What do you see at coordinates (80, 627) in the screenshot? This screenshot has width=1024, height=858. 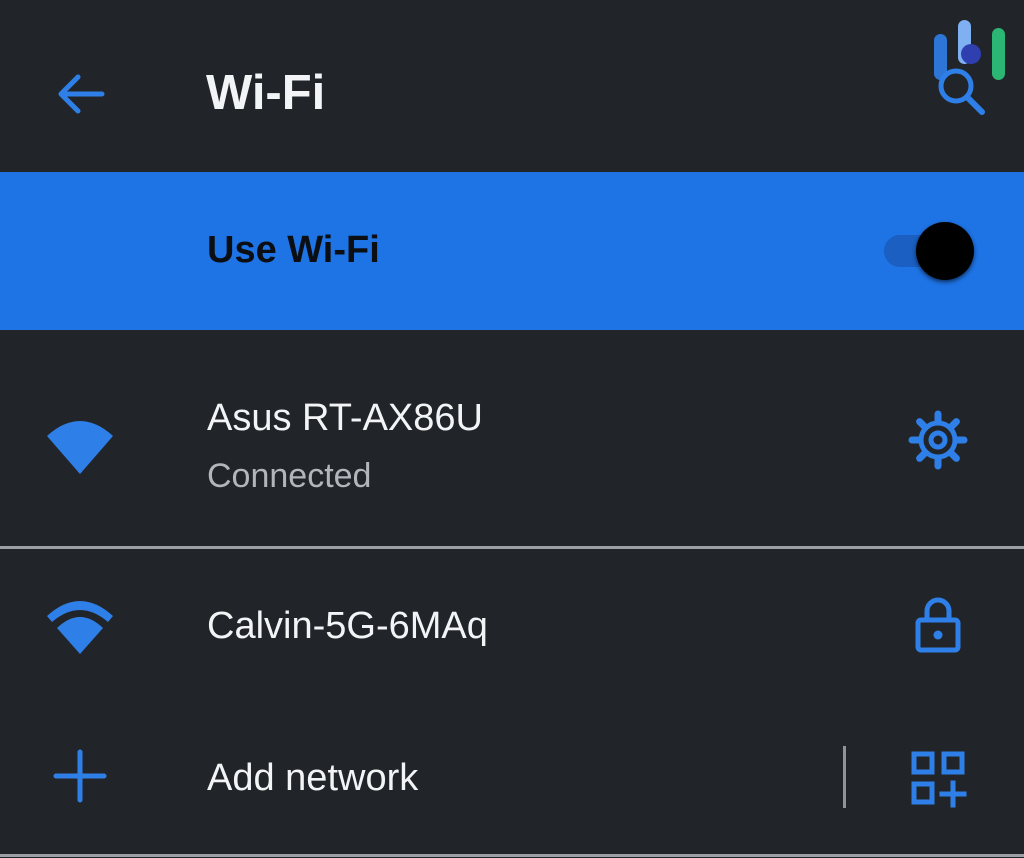 I see `wifi-icon` at bounding box center [80, 627].